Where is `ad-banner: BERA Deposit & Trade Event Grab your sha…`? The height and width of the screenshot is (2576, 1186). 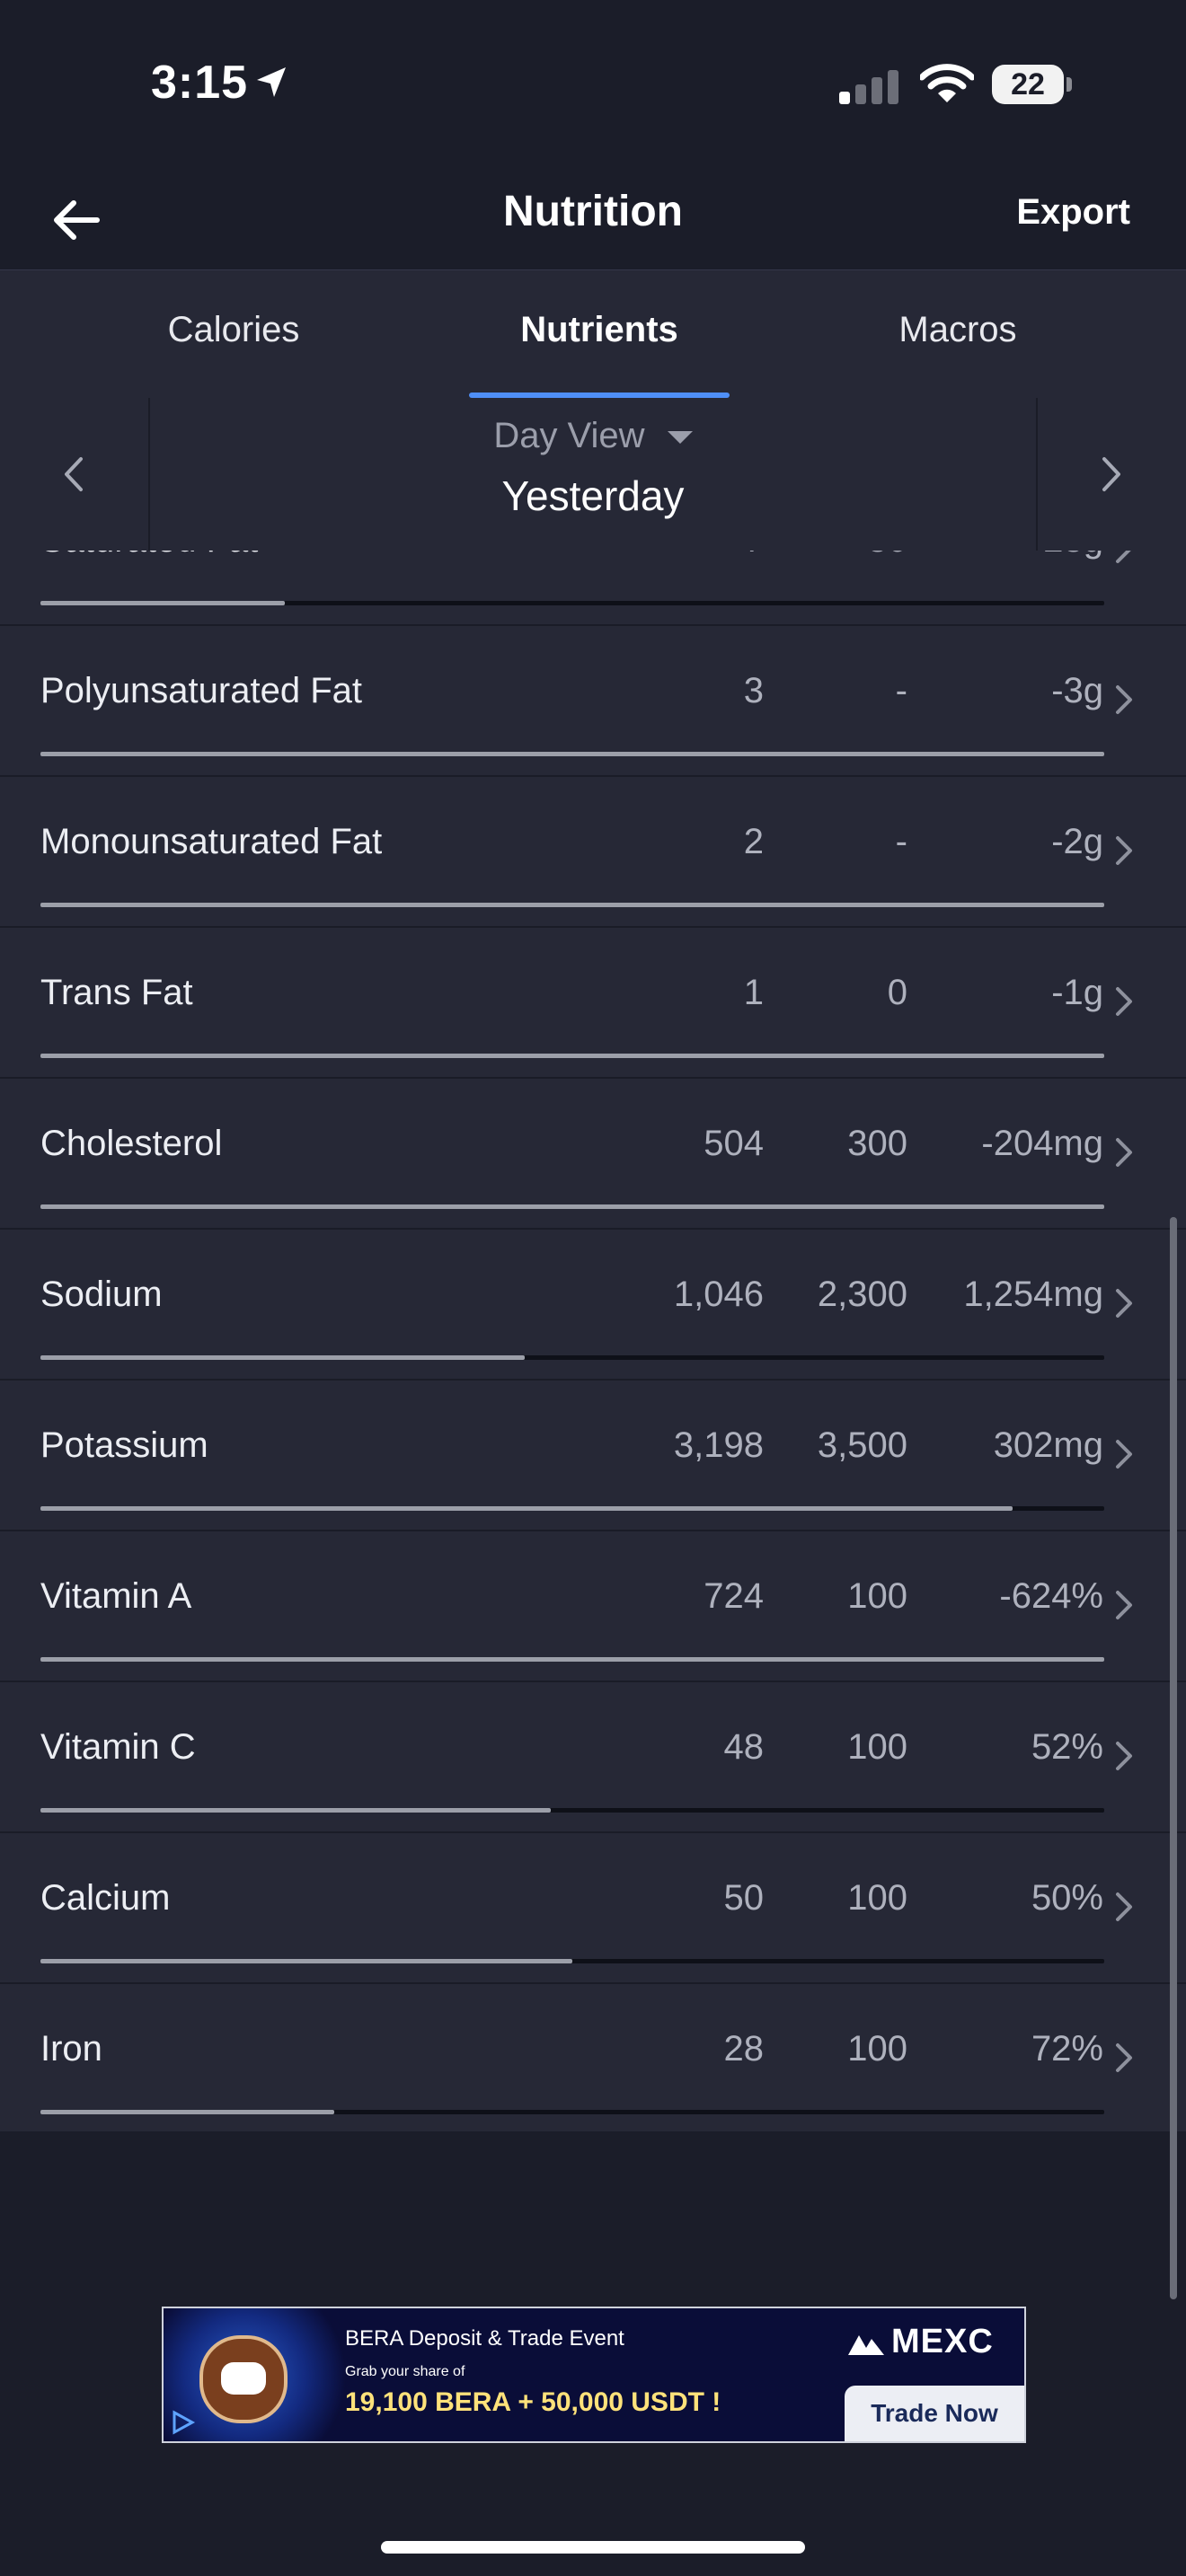
ad-banner: BERA Deposit & Trade Event Grab your sha… is located at coordinates (594, 2375).